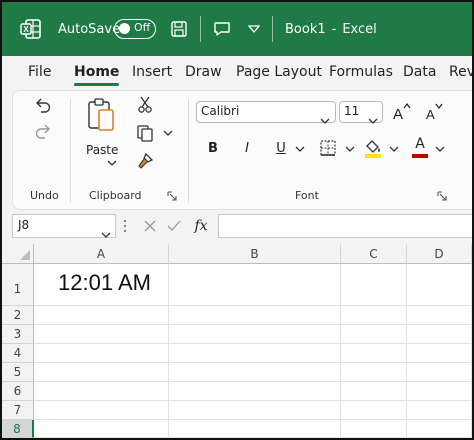  What do you see at coordinates (439, 391) in the screenshot?
I see `cell-d6` at bounding box center [439, 391].